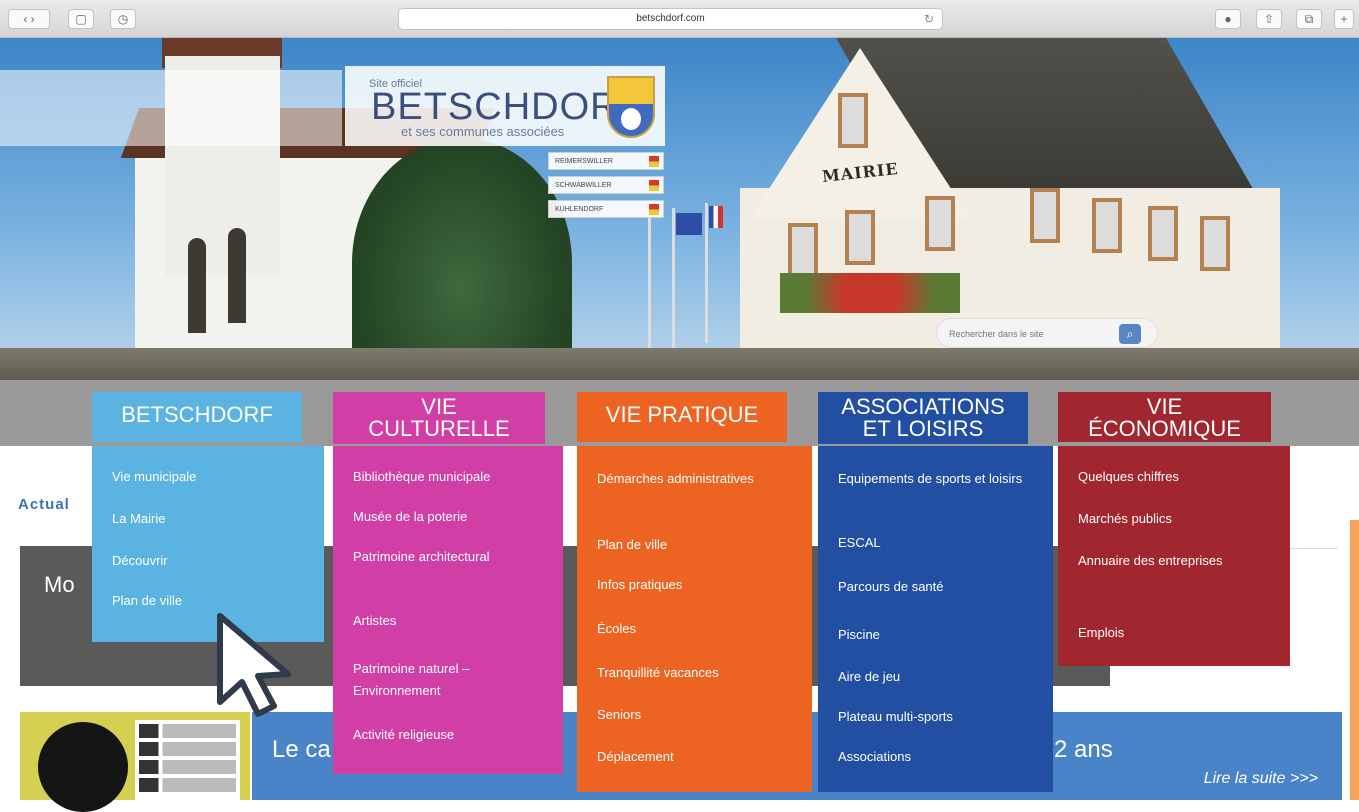  I want to click on tree-illustration, so click(462, 259).